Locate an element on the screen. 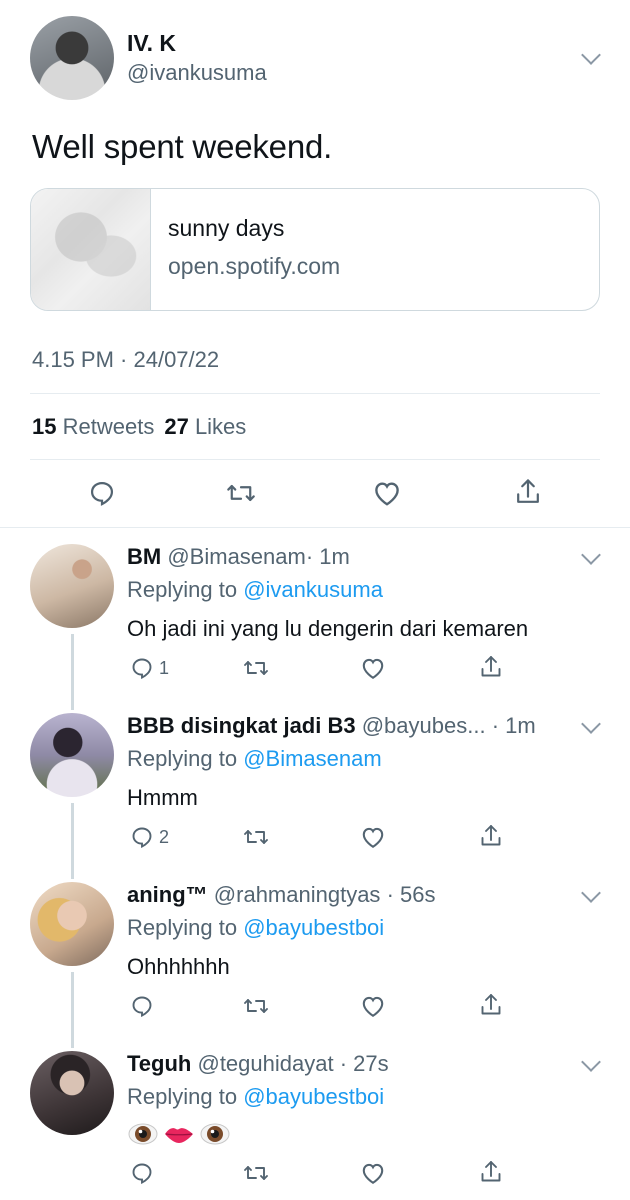 The image size is (630, 1200). tweet-text: Well spent weekend. is located at coordinates (182, 146).